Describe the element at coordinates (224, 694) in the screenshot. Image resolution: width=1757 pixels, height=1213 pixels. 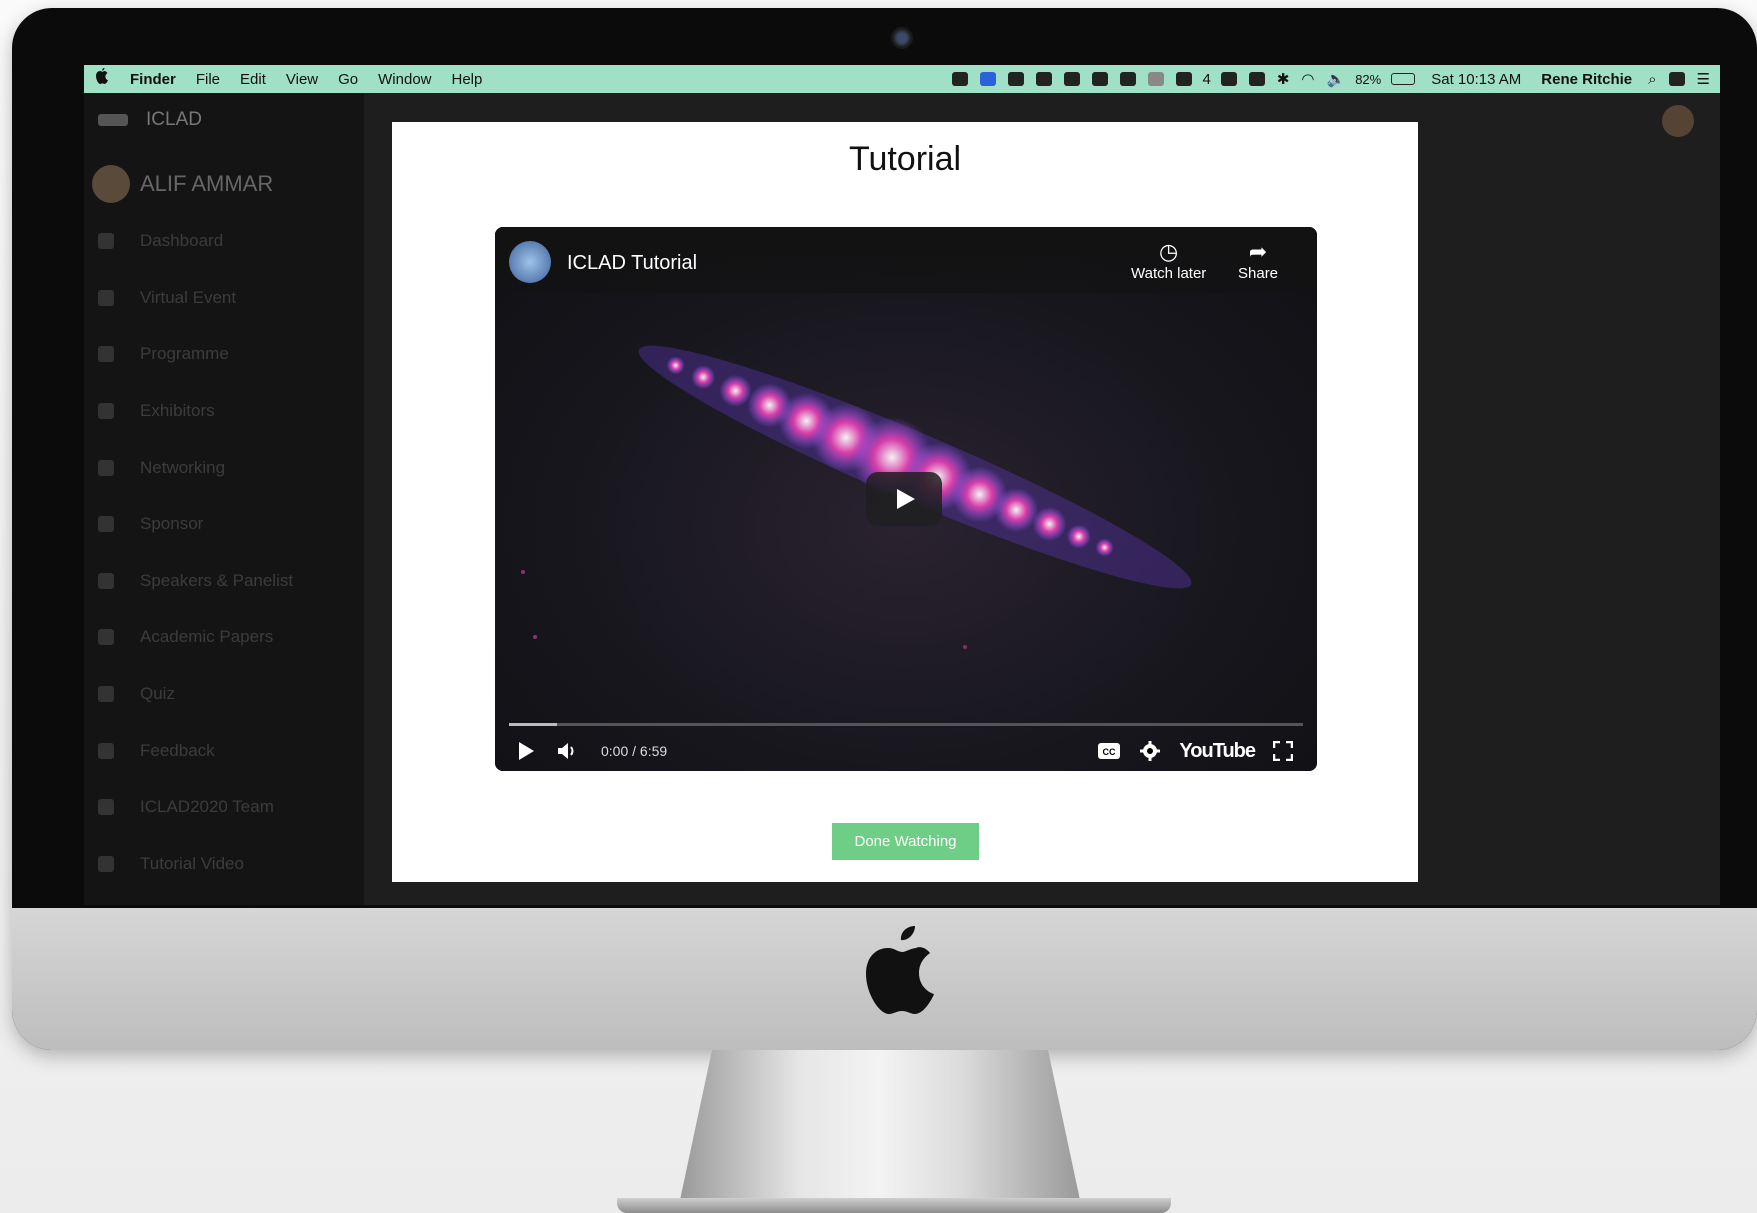
I see `sidebar-item-quiz: Quiz` at that location.